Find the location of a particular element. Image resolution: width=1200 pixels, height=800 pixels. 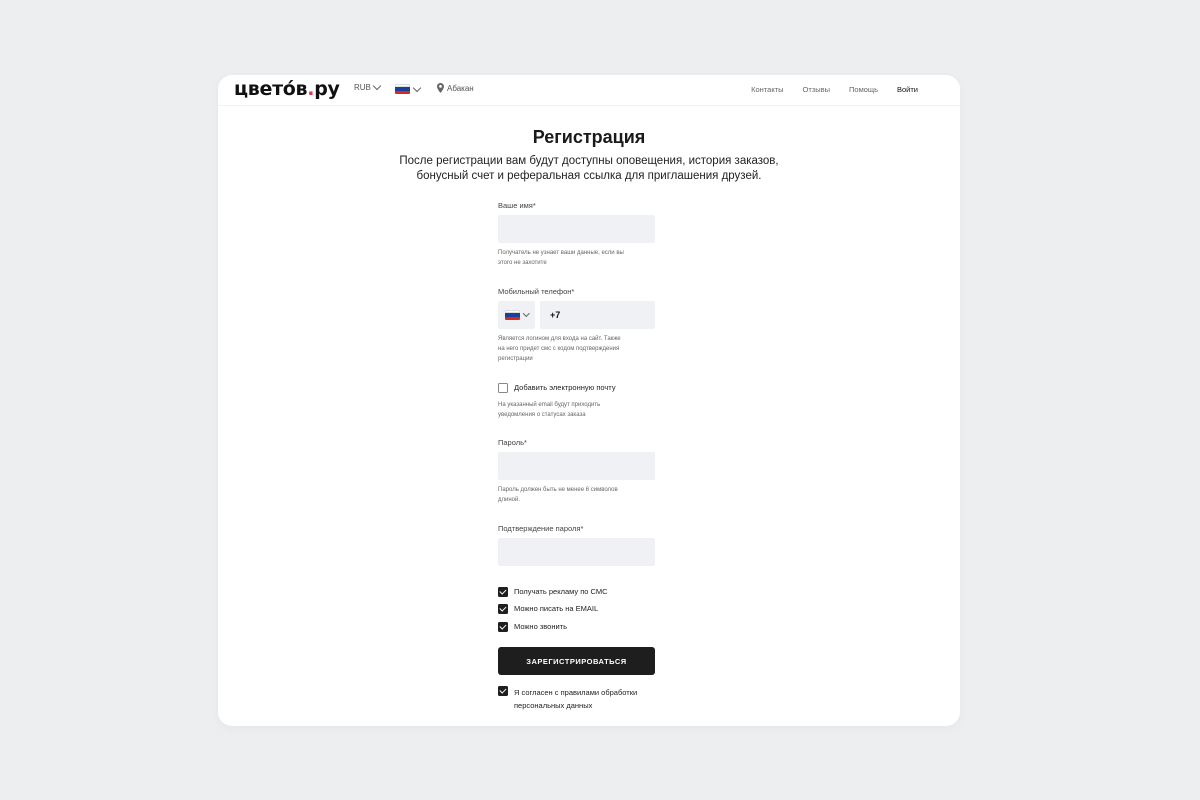

consent-email-label: Можно писать на EMAIL is located at coordinates (556, 608).